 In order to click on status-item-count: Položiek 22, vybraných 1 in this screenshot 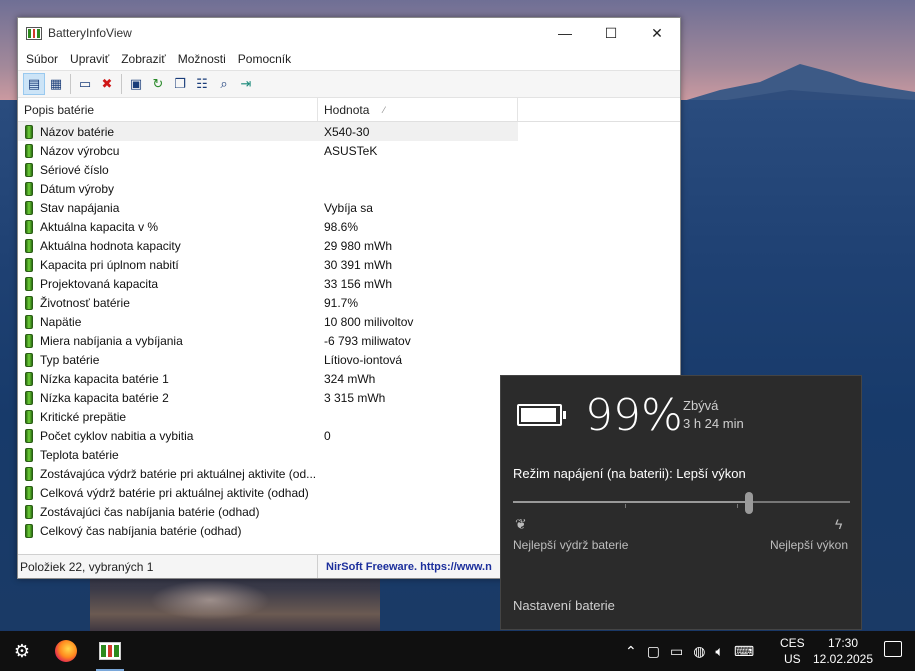, I will do `click(168, 566)`.